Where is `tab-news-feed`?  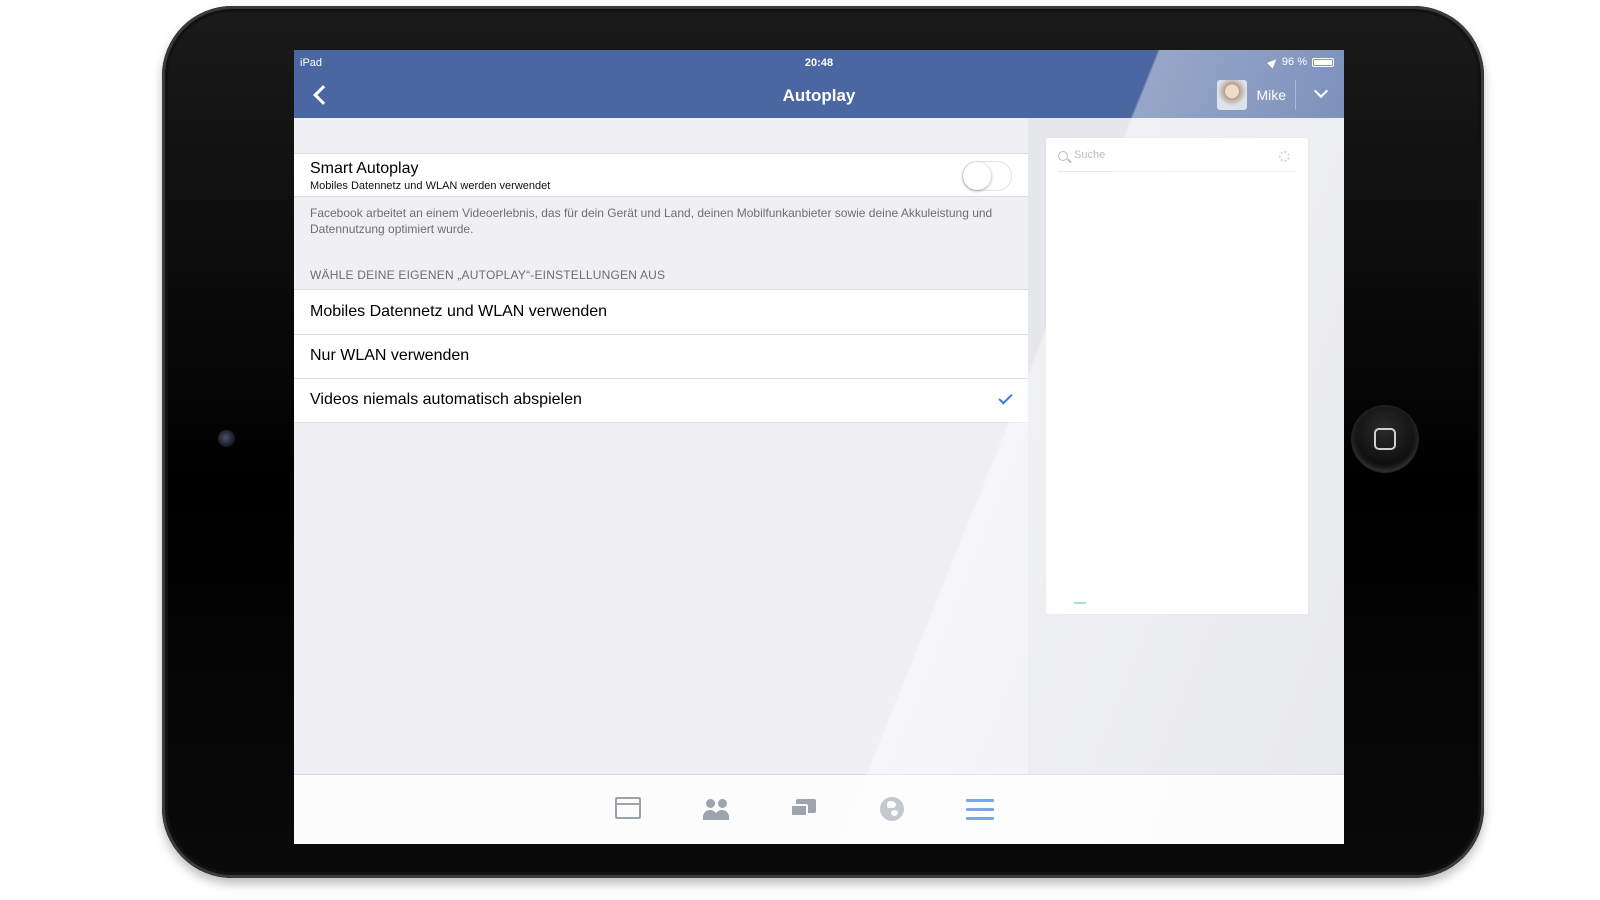
tab-news-feed is located at coordinates (628, 810).